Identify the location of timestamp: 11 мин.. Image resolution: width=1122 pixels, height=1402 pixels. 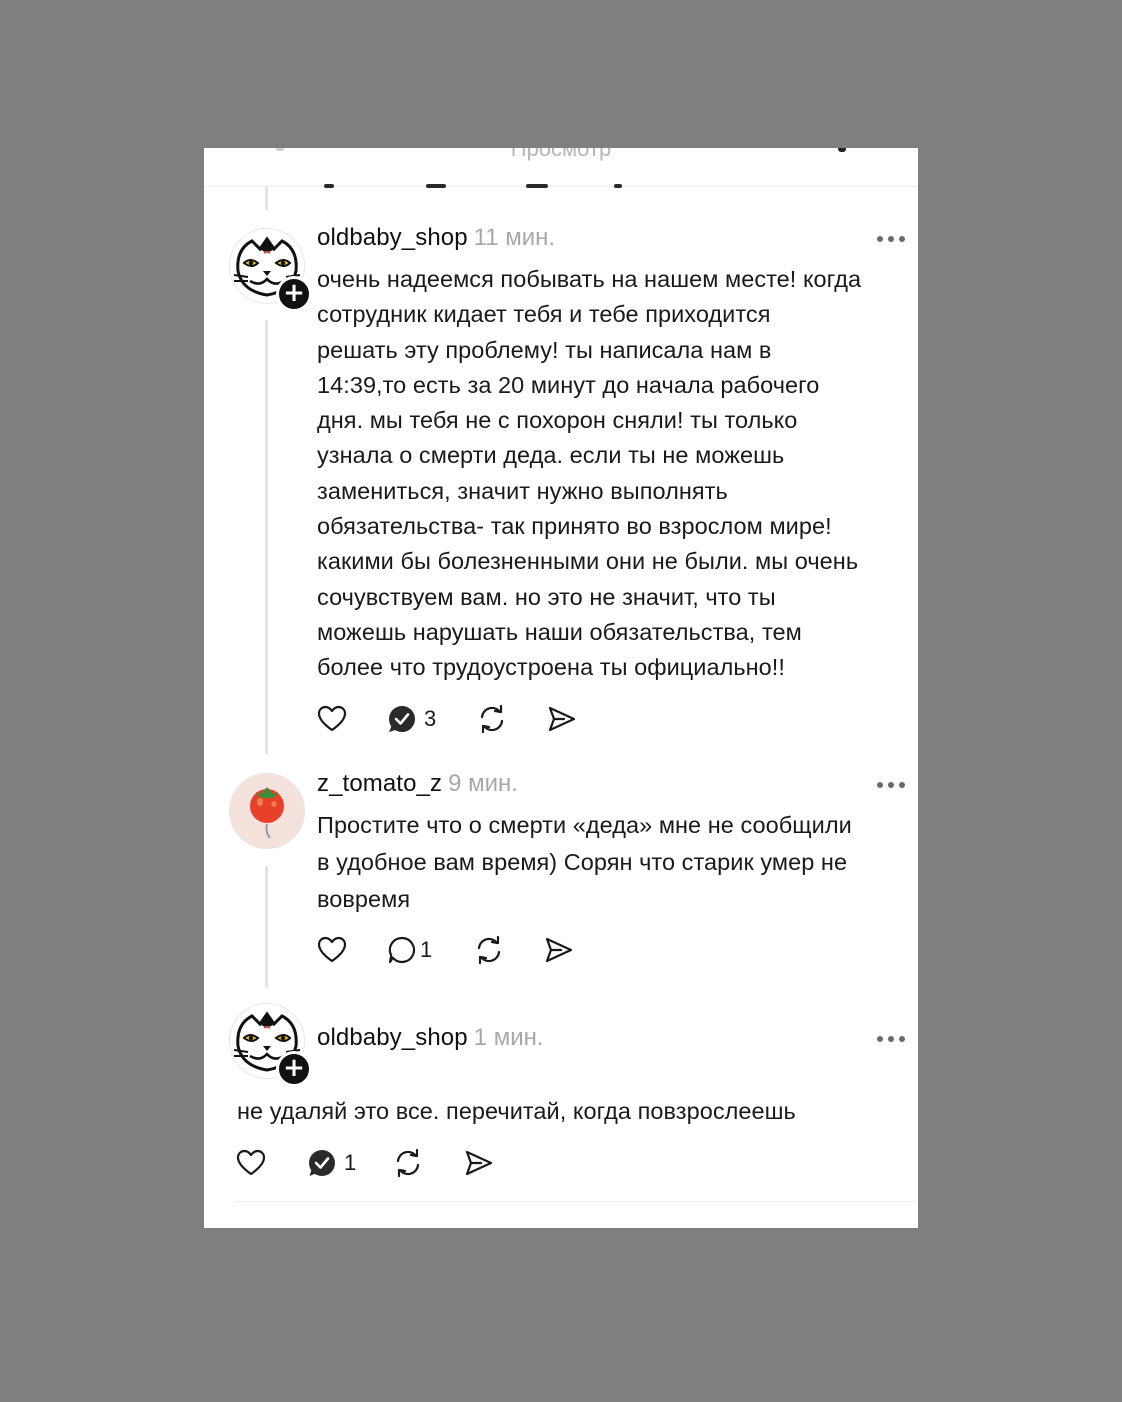
(514, 237).